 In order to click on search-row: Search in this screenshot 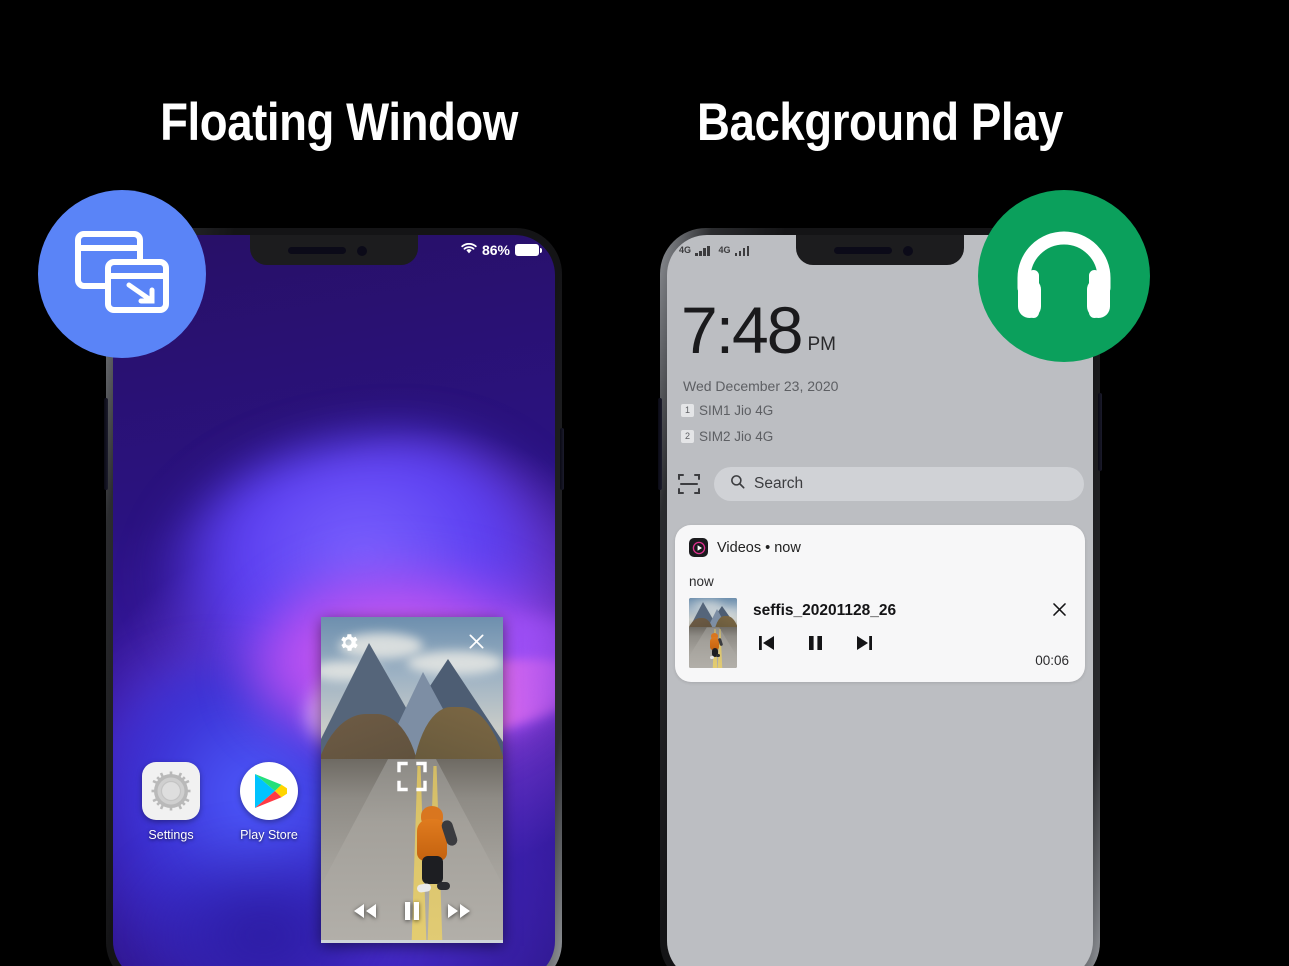, I will do `click(880, 484)`.